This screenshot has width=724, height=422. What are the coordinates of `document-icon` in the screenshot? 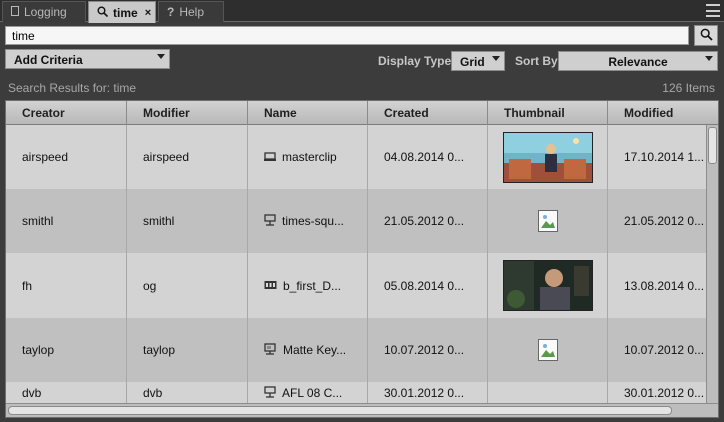 It's located at (15, 12).